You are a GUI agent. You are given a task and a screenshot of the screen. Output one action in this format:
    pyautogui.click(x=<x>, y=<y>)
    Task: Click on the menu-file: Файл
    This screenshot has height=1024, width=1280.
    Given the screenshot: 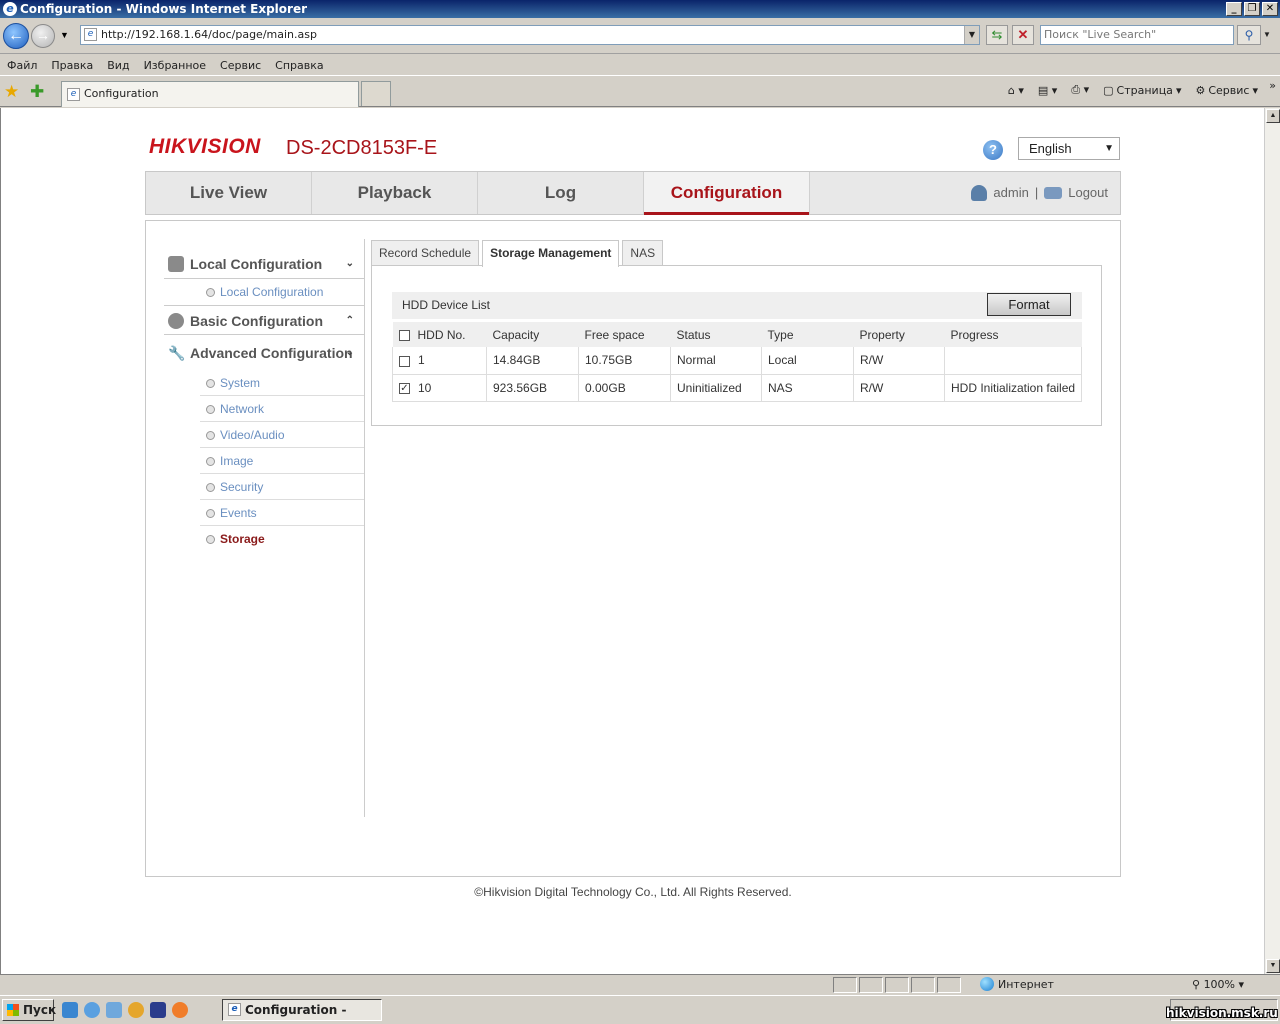 What is the action you would take?
    pyautogui.click(x=22, y=65)
    